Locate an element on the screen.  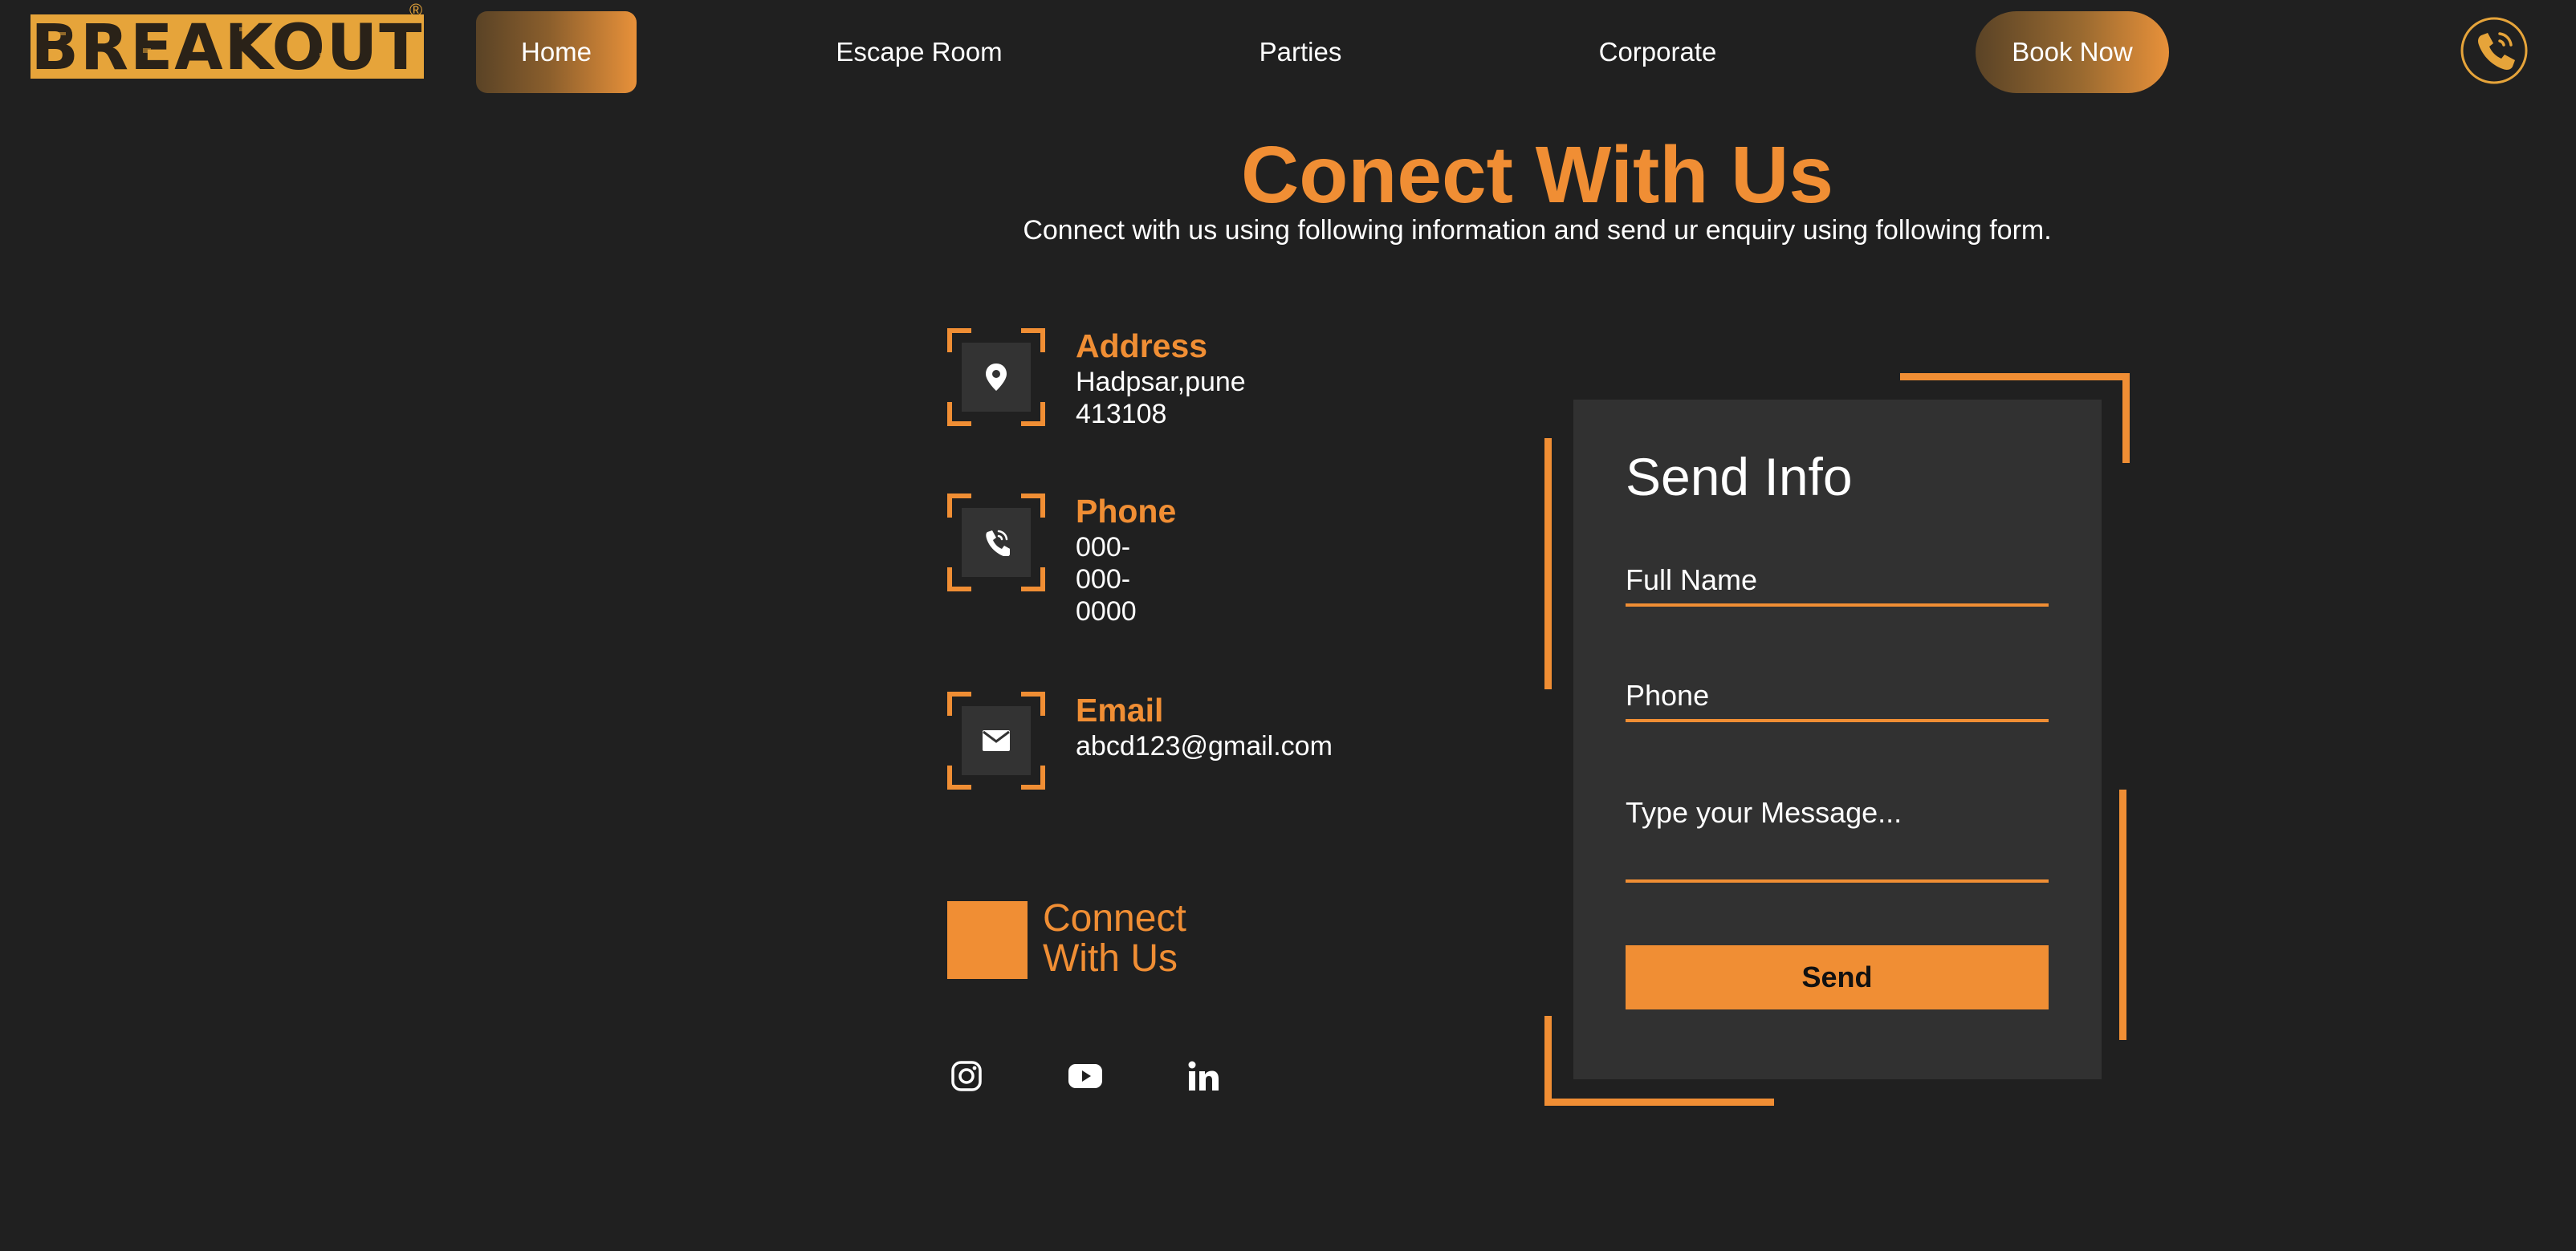
svg-text: BREAKOUT is located at coordinates (227, 48).